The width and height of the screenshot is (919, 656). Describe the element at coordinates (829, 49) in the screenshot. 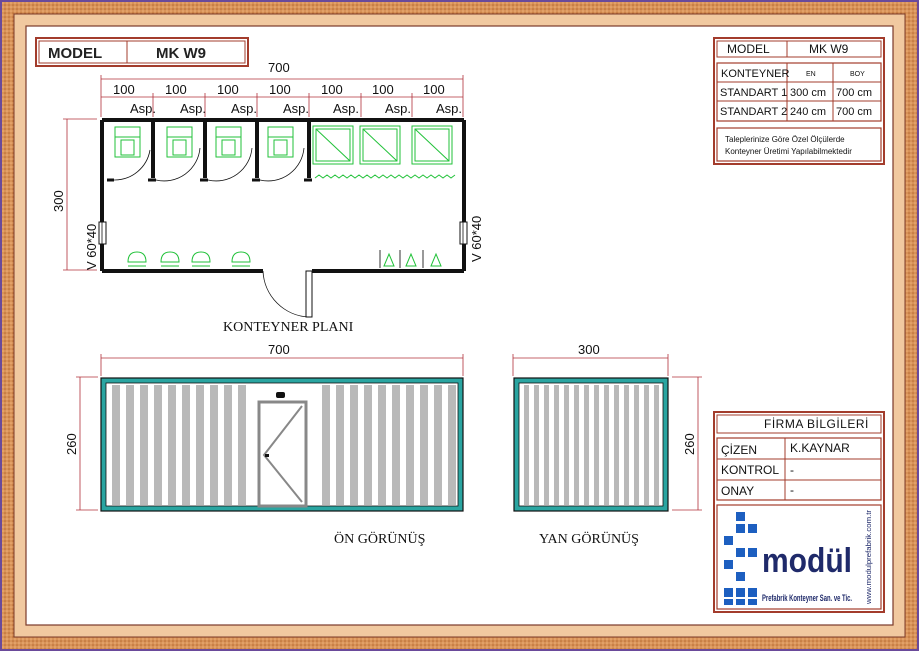

I see `spec-model-value: MK W9` at that location.